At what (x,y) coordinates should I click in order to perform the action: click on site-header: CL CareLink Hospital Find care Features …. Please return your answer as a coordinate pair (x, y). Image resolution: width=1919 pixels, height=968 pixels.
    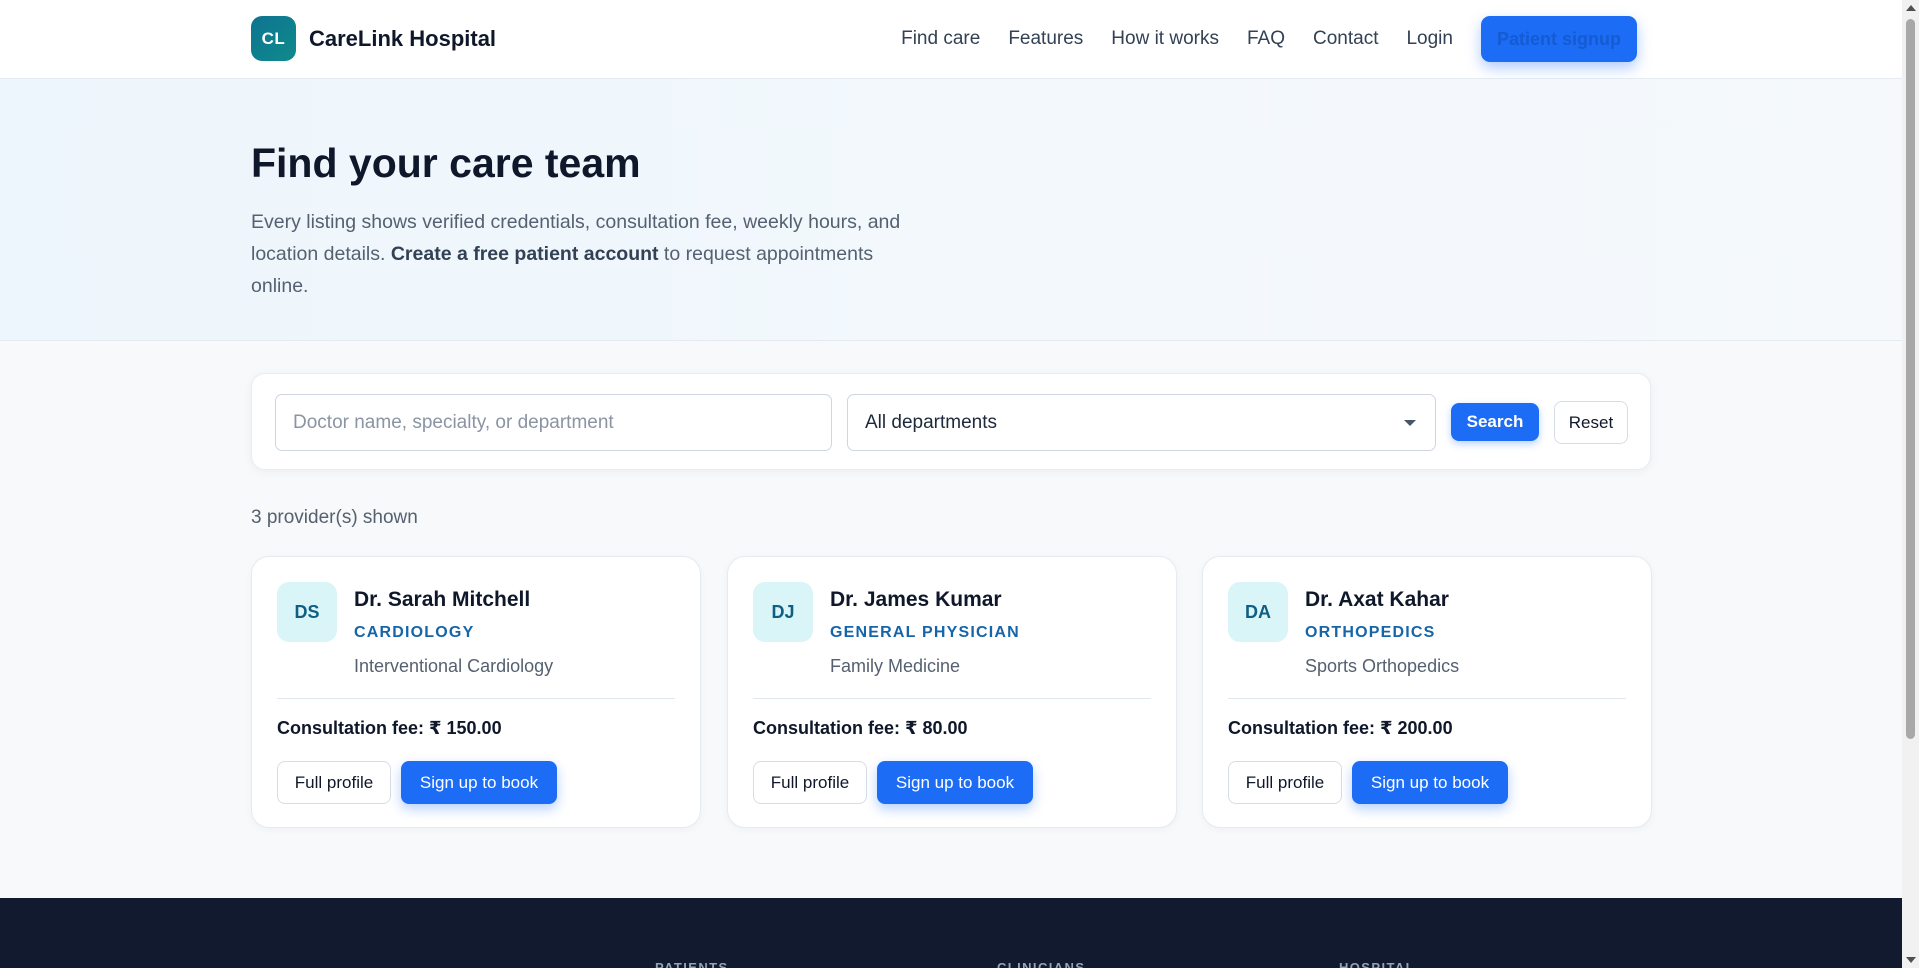
    Looking at the image, I should click on (951, 39).